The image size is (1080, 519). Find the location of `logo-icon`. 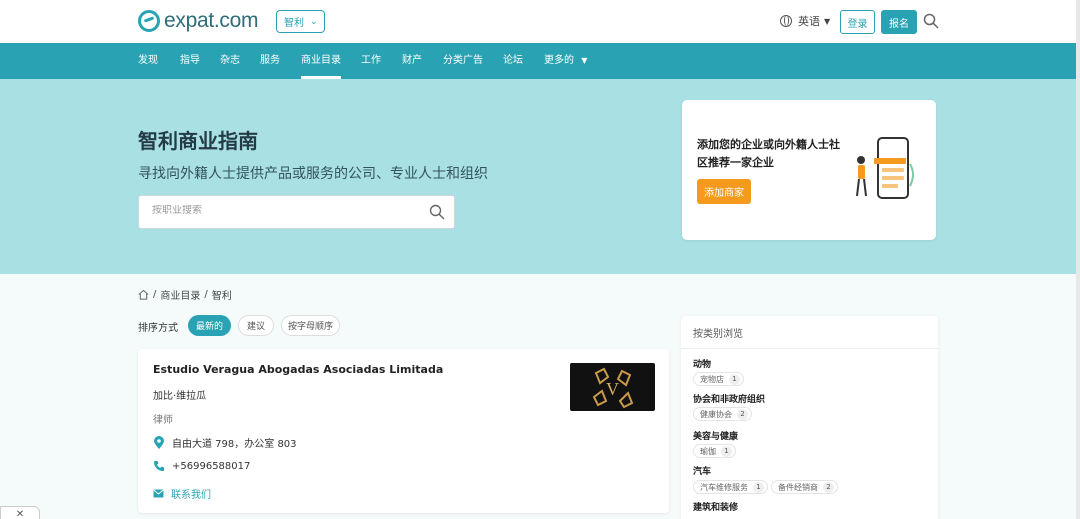

logo-icon is located at coordinates (149, 21).